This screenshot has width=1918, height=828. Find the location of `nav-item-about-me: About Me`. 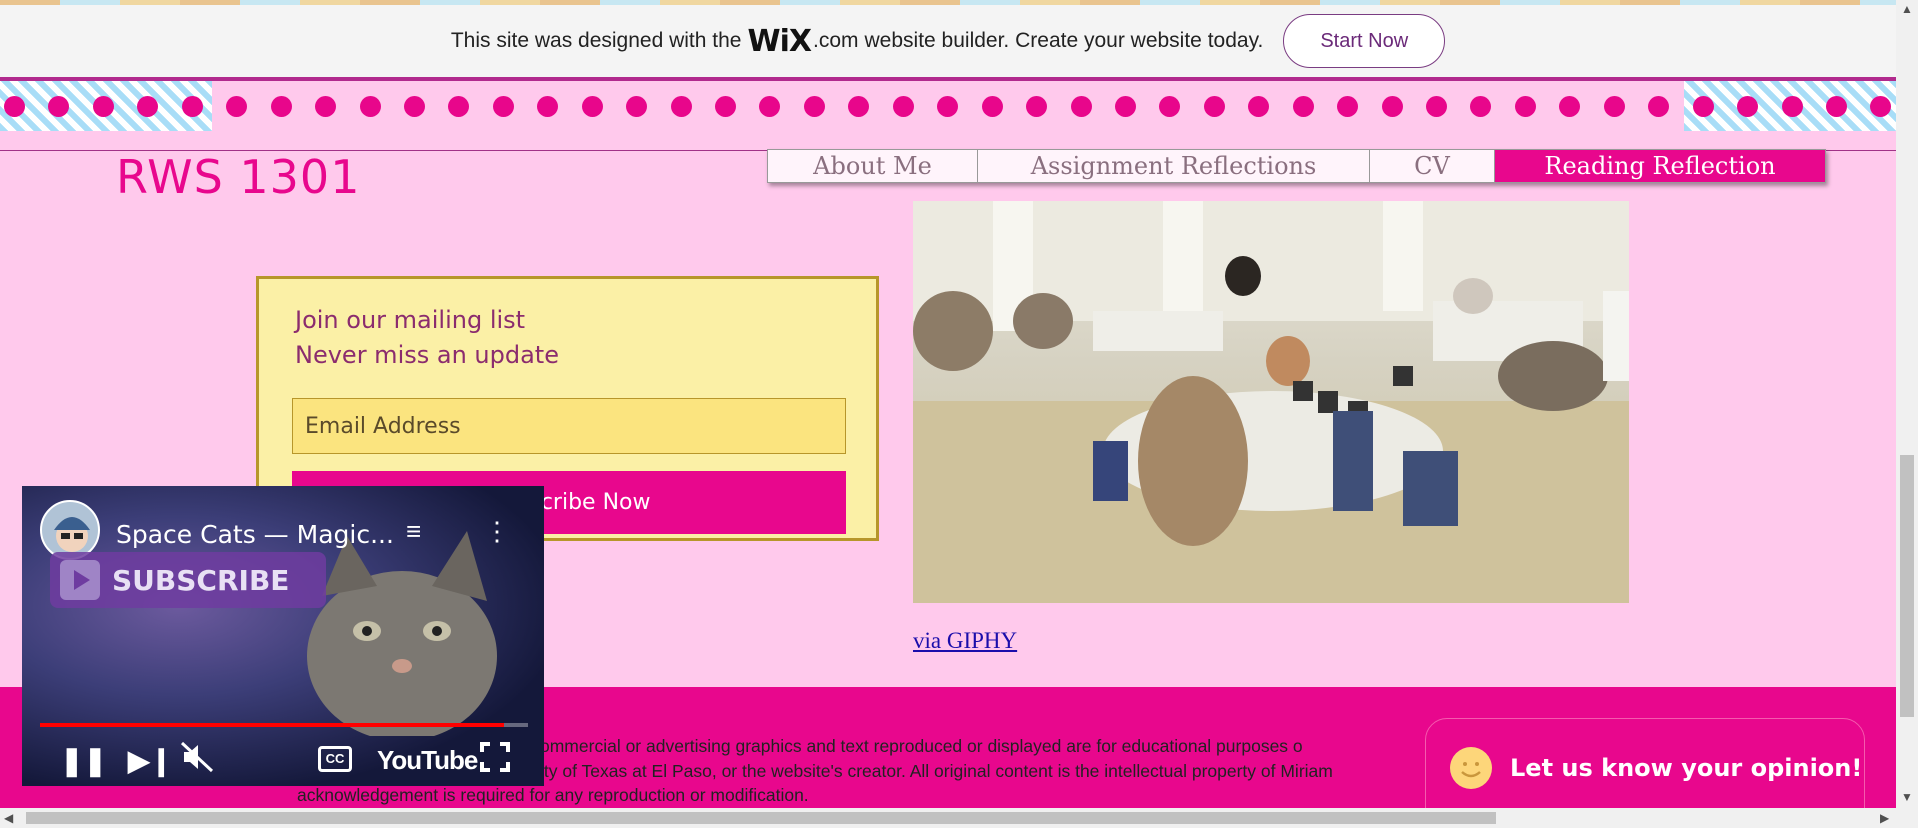

nav-item-about-me: About Me is located at coordinates (873, 166).